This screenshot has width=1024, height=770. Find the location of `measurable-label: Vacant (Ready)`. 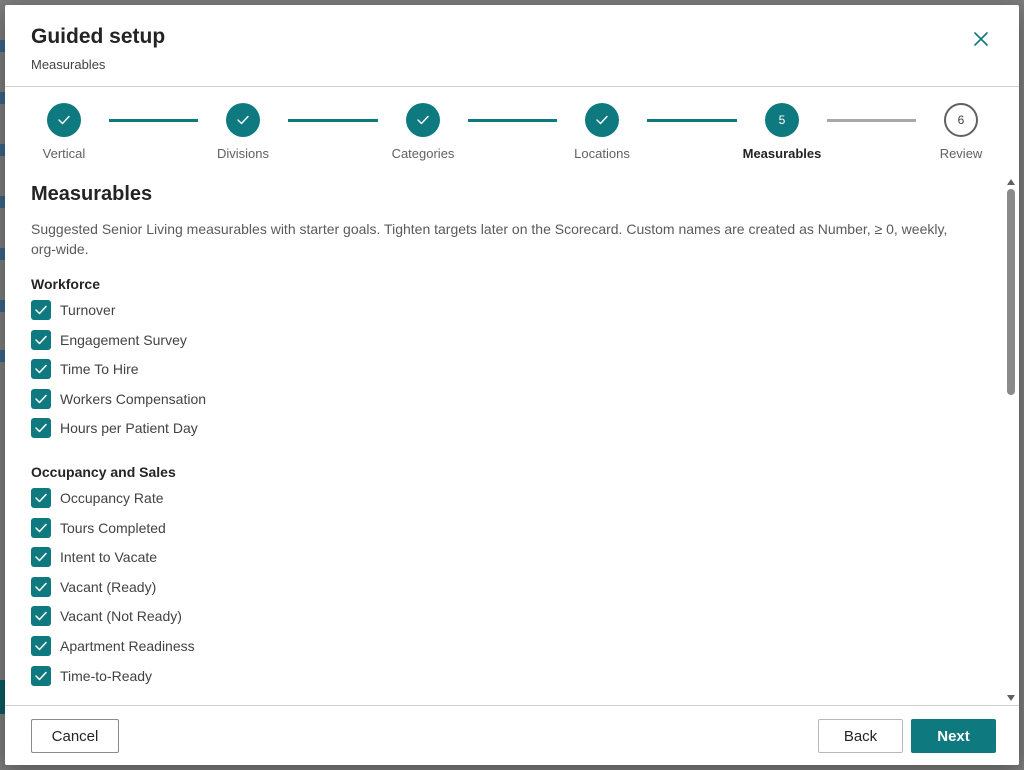

measurable-label: Vacant (Ready) is located at coordinates (108, 586).